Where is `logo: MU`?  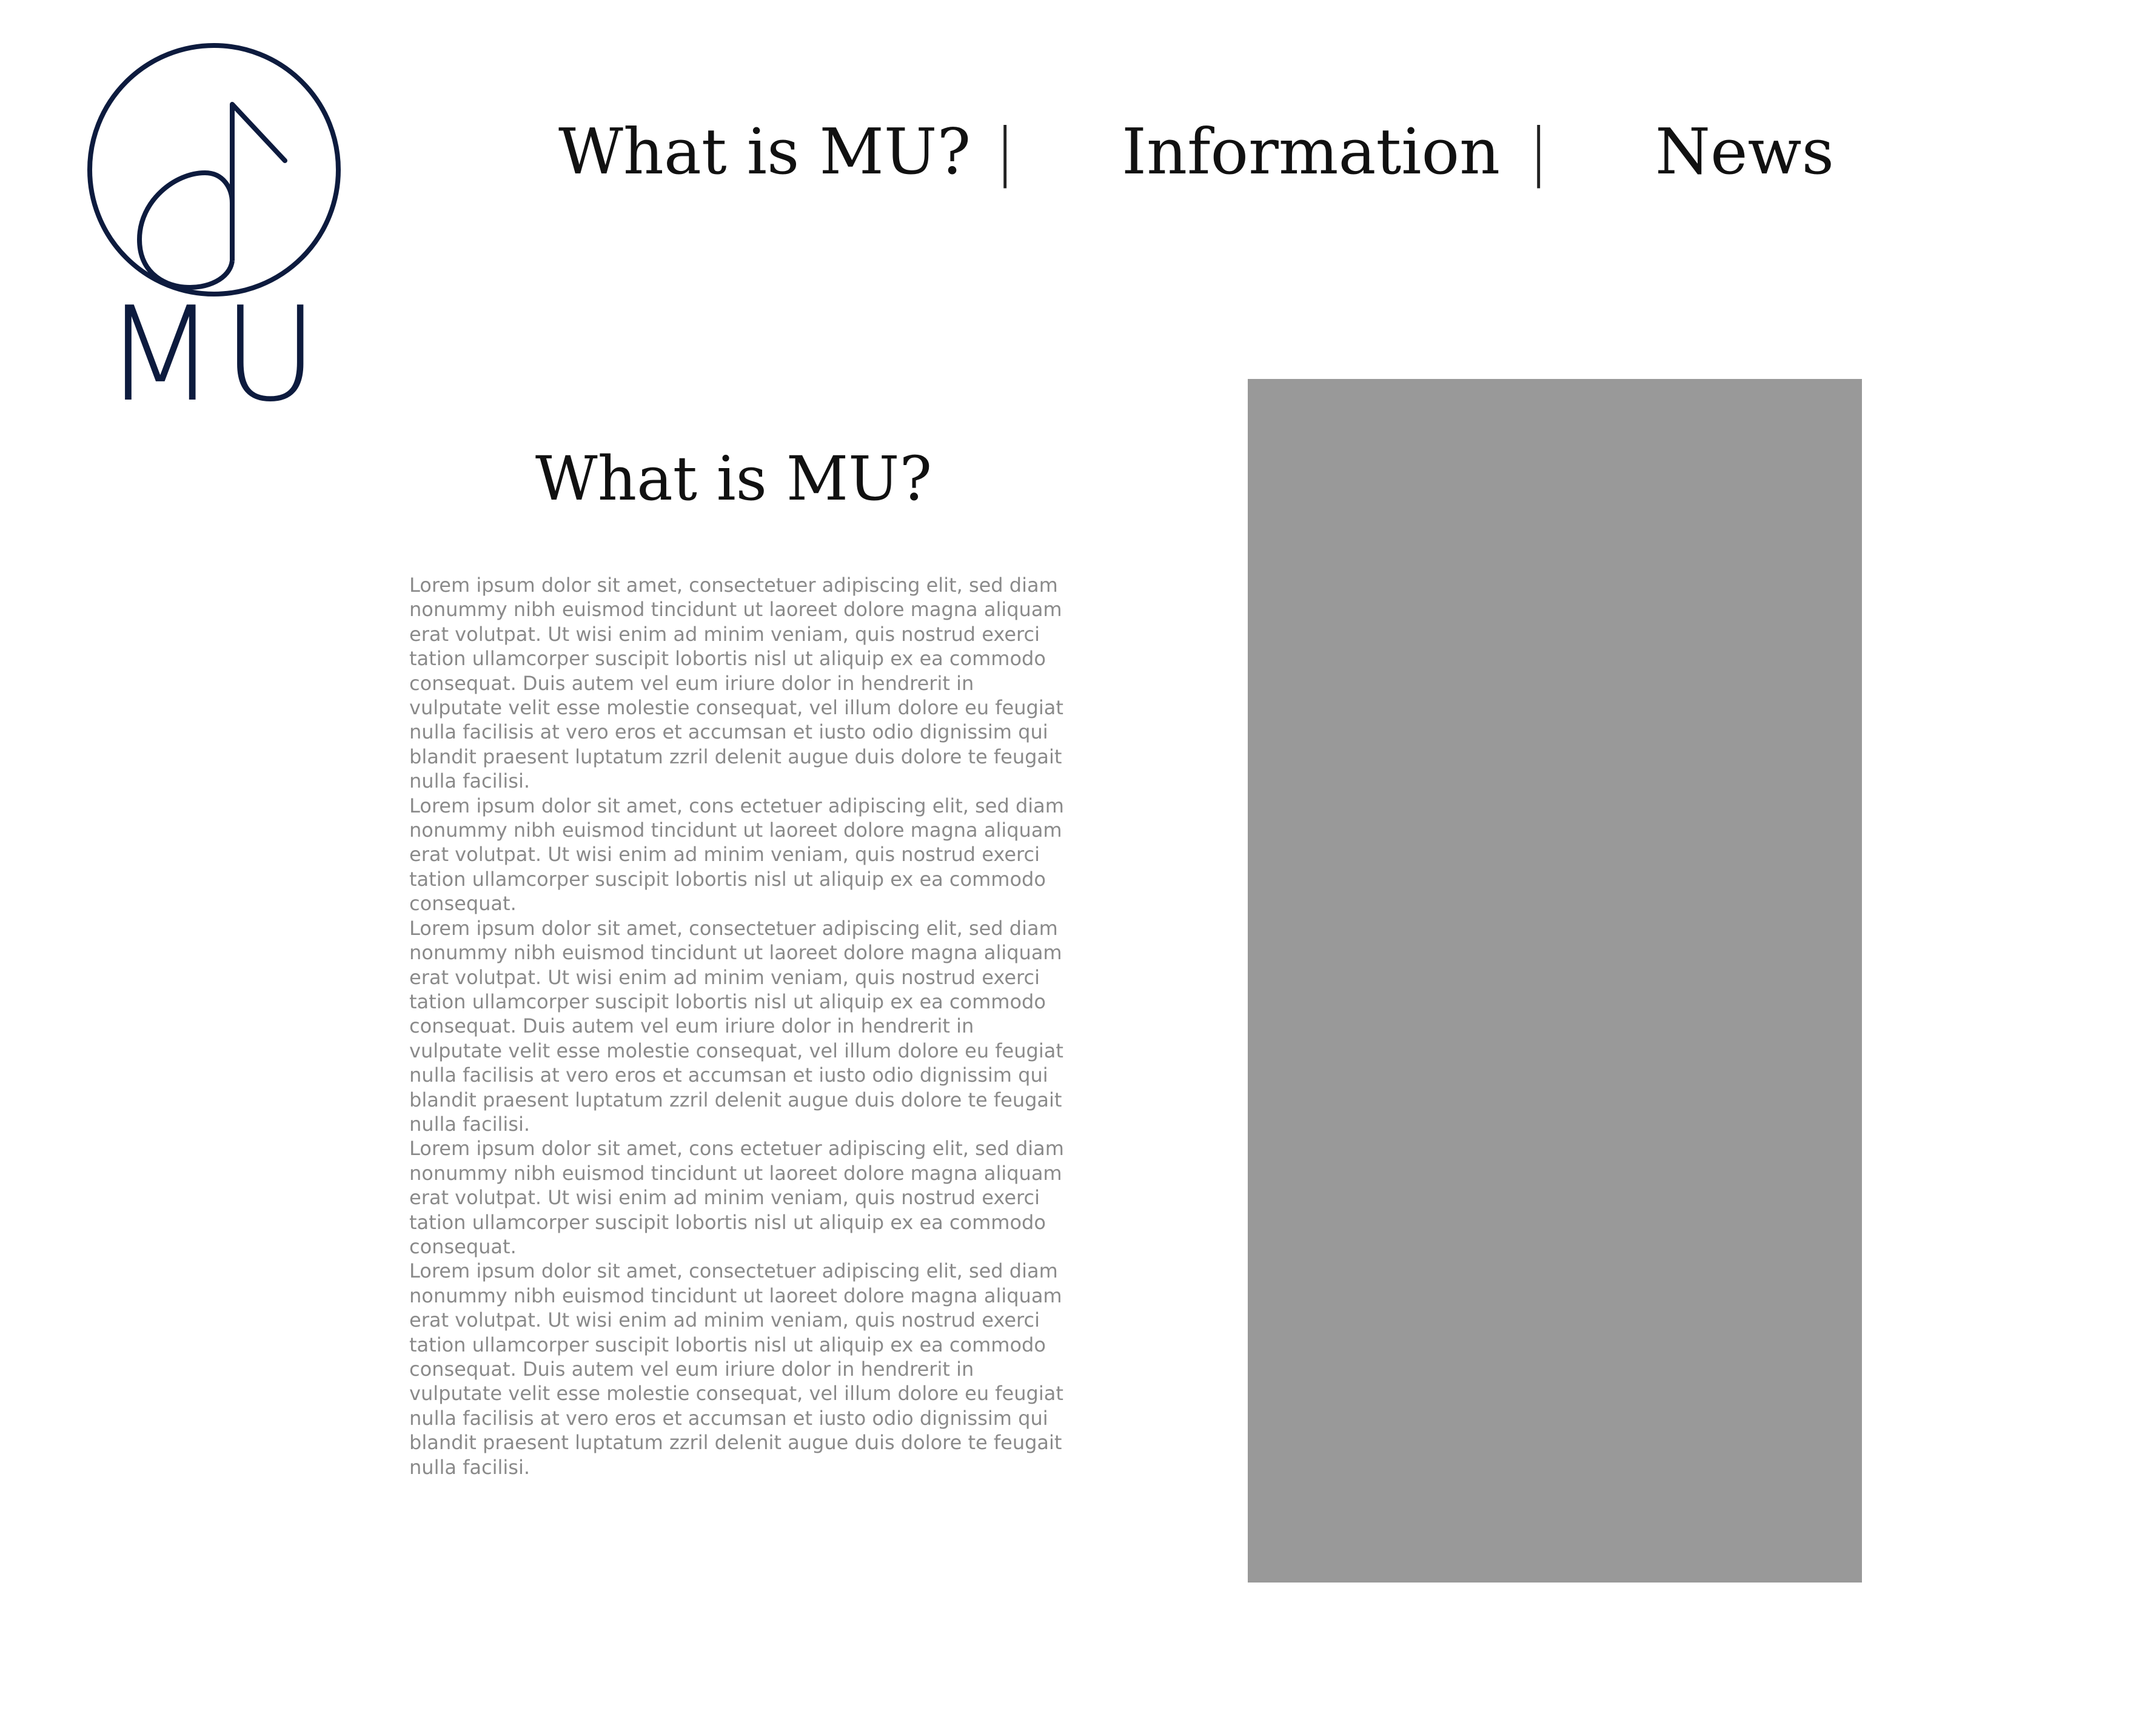
logo: MU is located at coordinates (214, 233).